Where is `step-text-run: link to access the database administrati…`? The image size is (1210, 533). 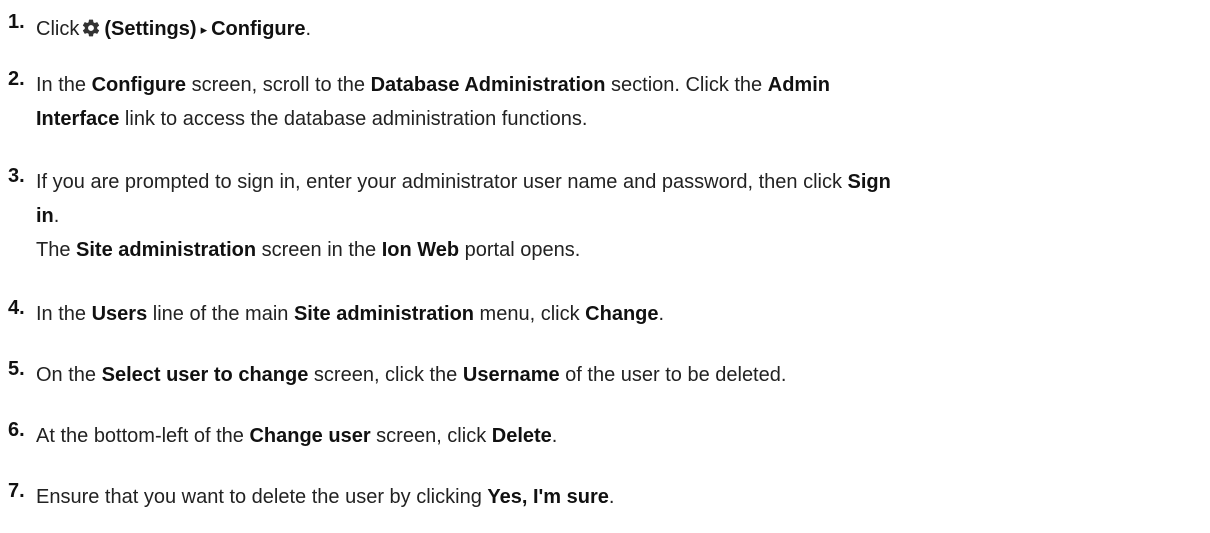
step-text-run: link to access the database administrati… is located at coordinates (353, 119).